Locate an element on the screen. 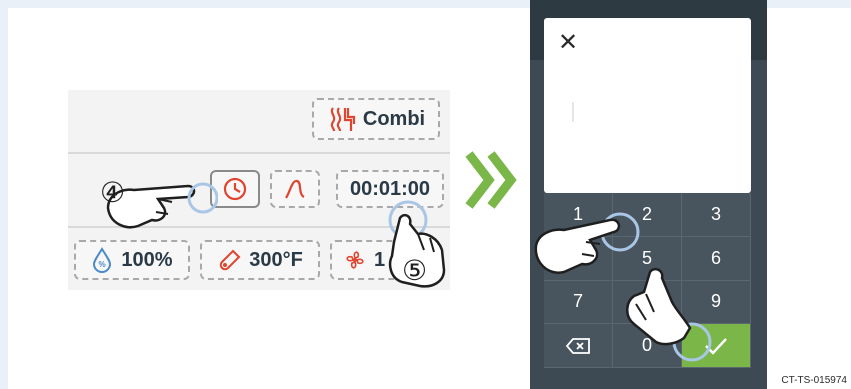 The height and width of the screenshot is (389, 851). document-caption: CT-TS-015974 is located at coordinates (814, 380).